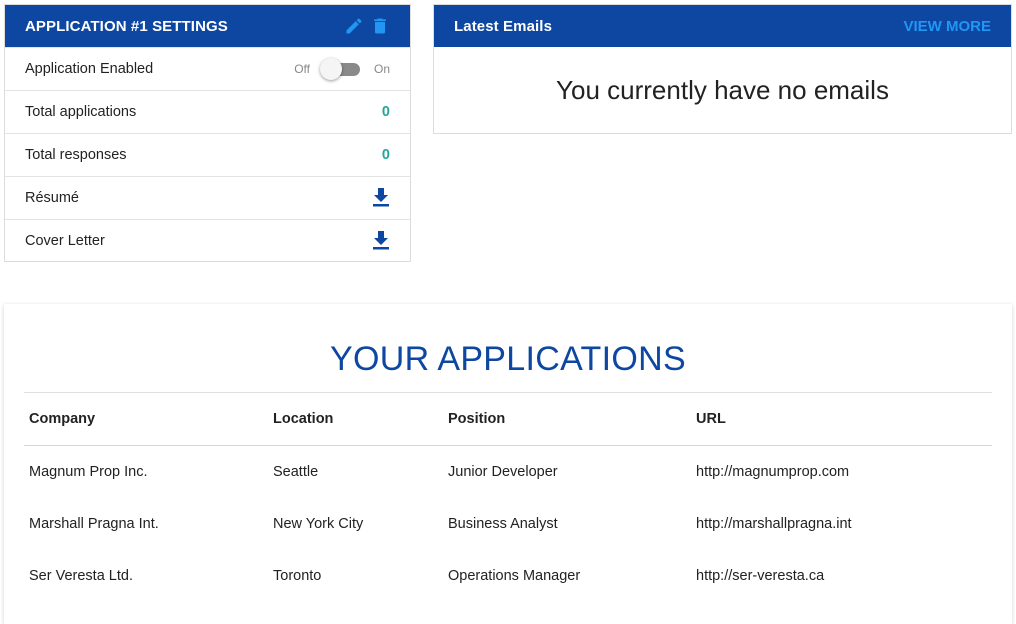 The height and width of the screenshot is (624, 1016). I want to click on cell-company: Magnum Prop Inc., so click(88, 472).